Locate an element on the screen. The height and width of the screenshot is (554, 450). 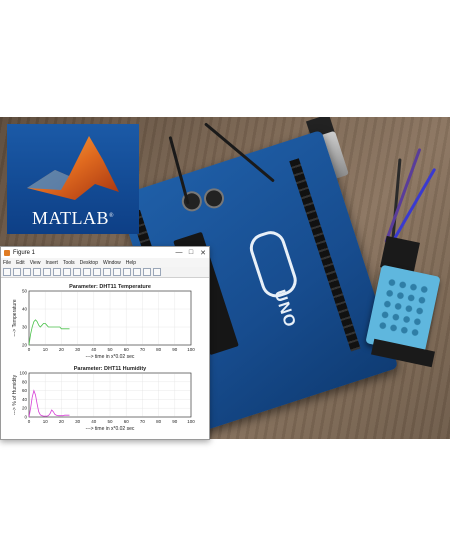
figure-icon is located at coordinates (7, 252).